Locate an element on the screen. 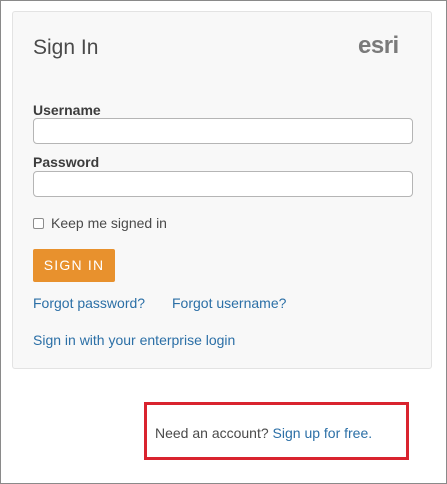  username-label: Username is located at coordinates (67, 110).